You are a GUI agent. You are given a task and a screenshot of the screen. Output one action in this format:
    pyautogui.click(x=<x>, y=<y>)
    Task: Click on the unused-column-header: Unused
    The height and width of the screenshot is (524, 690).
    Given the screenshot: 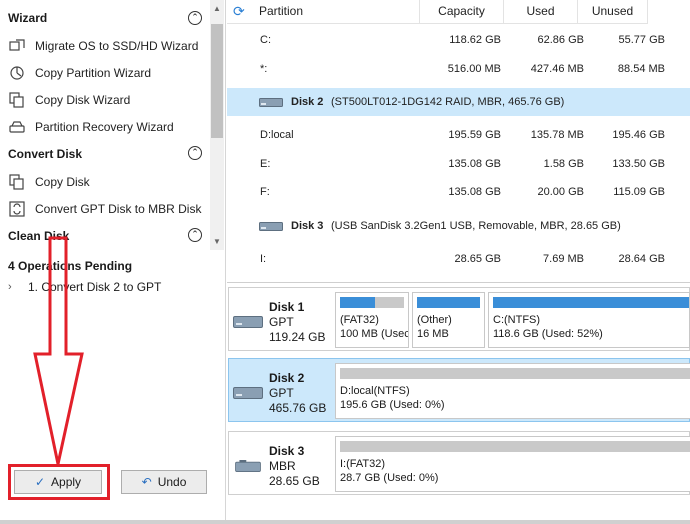 What is the action you would take?
    pyautogui.click(x=613, y=12)
    